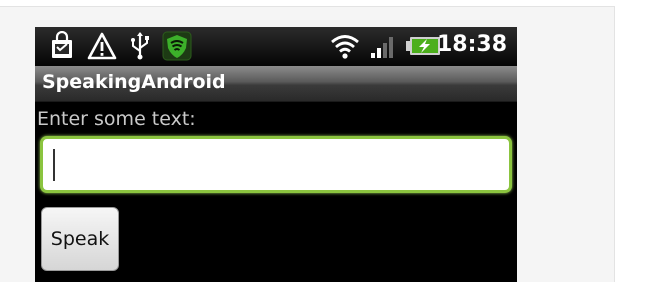  What do you see at coordinates (62, 46) in the screenshot?
I see `shopping-bag-icon` at bounding box center [62, 46].